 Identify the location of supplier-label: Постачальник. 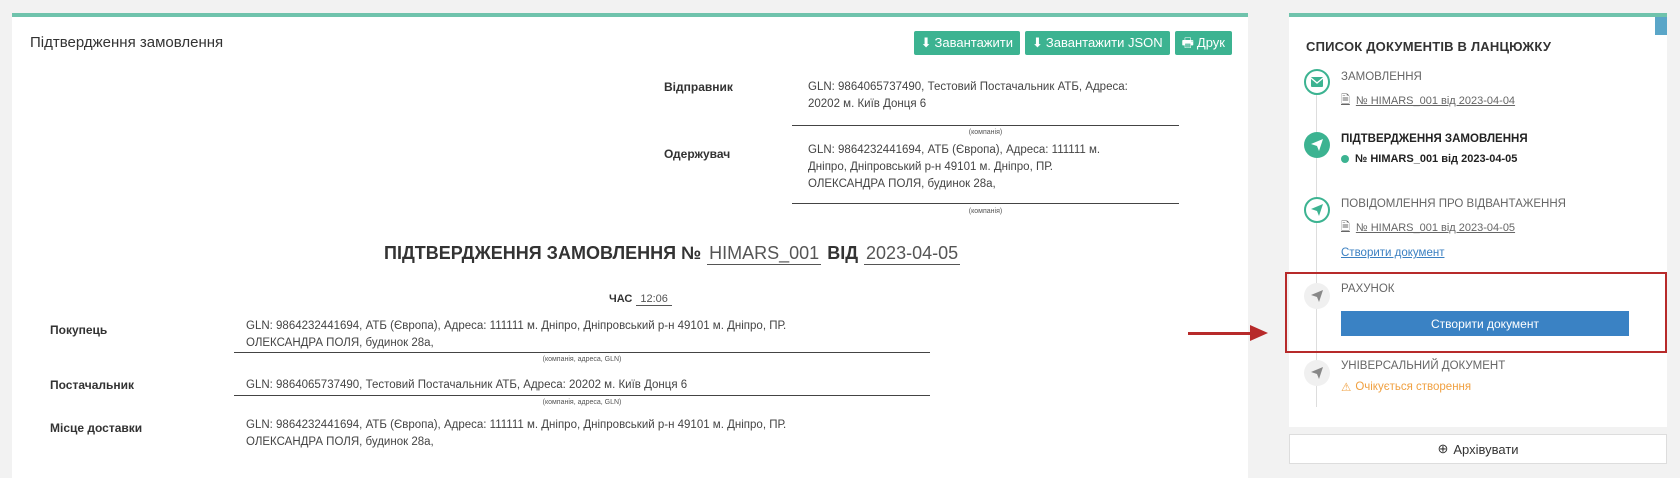
(92, 385).